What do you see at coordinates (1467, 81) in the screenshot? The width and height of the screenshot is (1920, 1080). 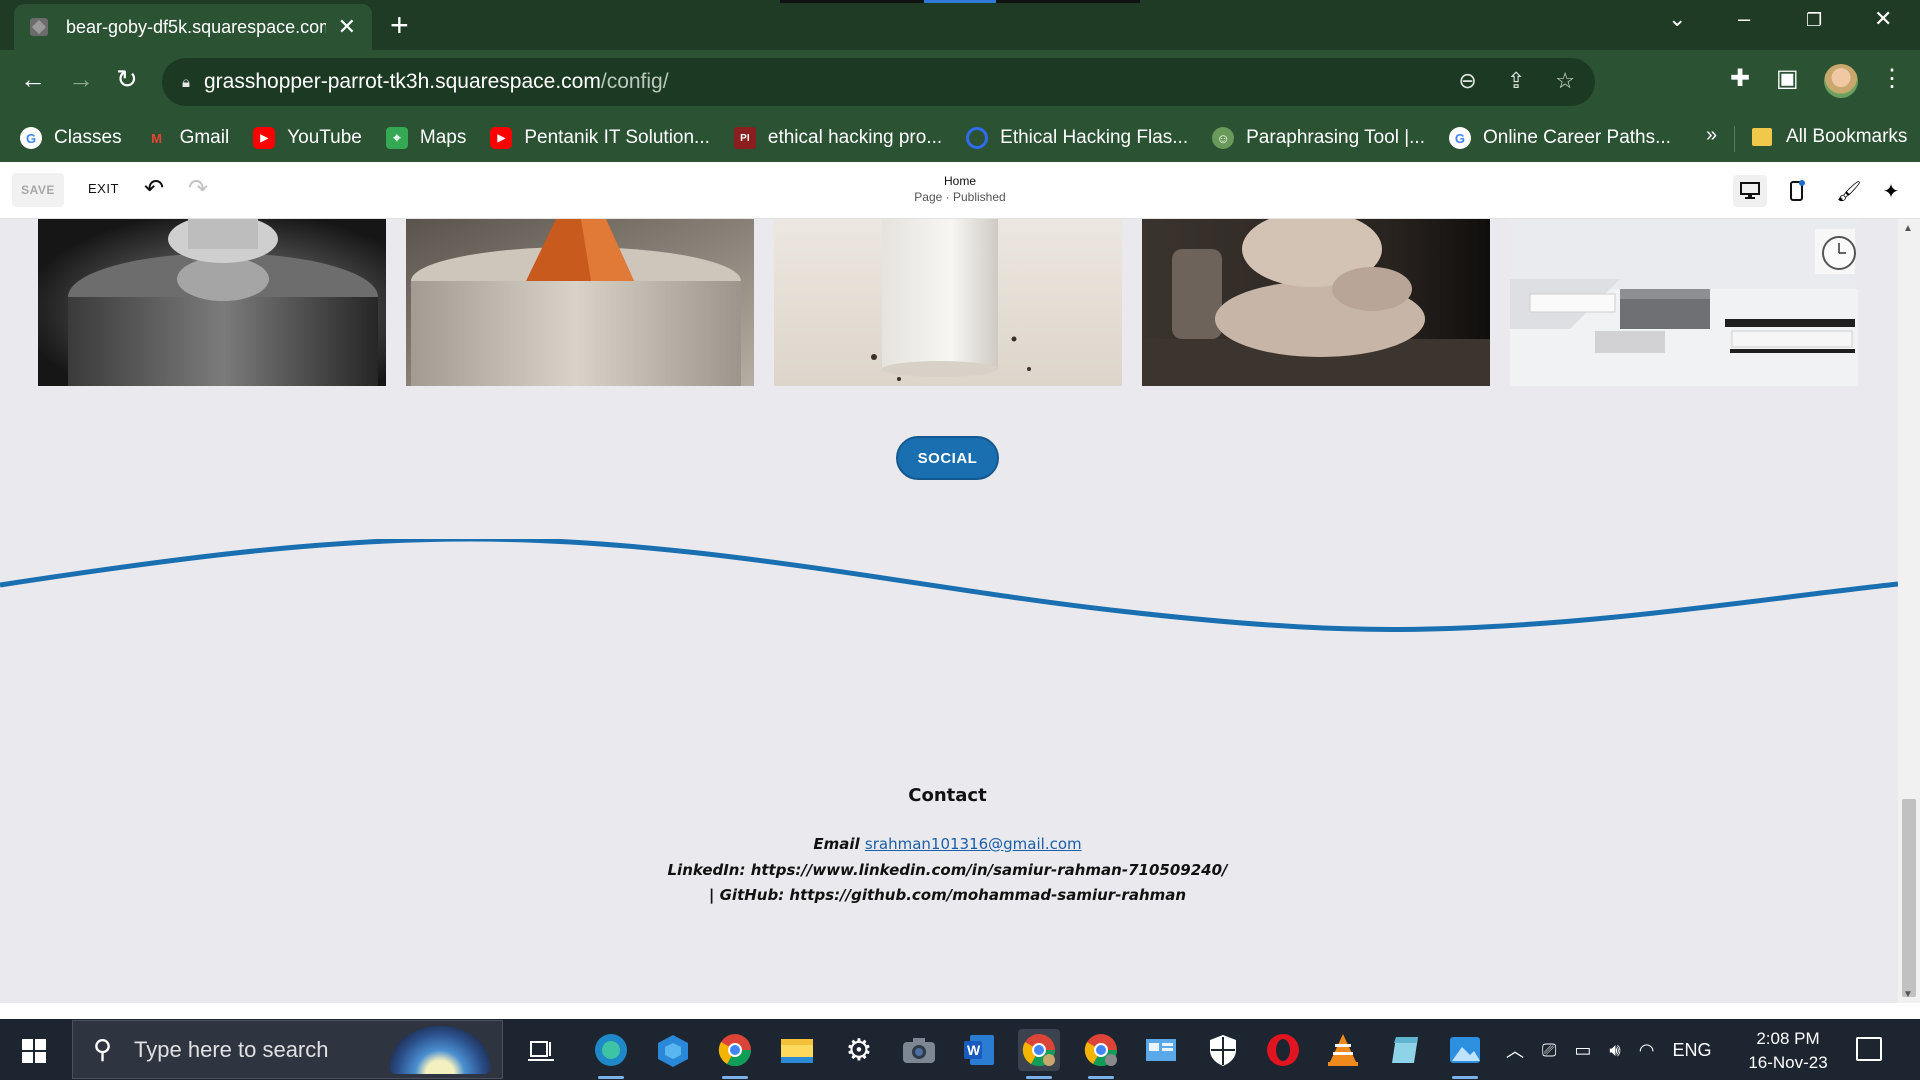 I see `zoom-out-icon: ⊖` at bounding box center [1467, 81].